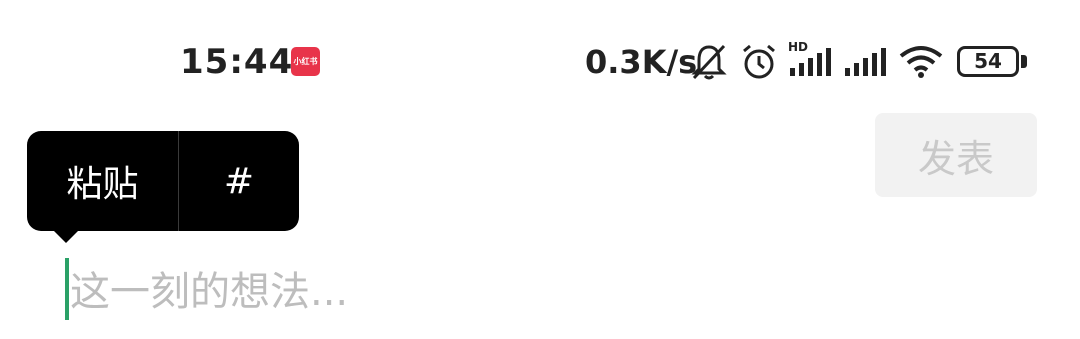 The height and width of the screenshot is (339, 1080). What do you see at coordinates (810, 62) in the screenshot?
I see `signal-hd-icon` at bounding box center [810, 62].